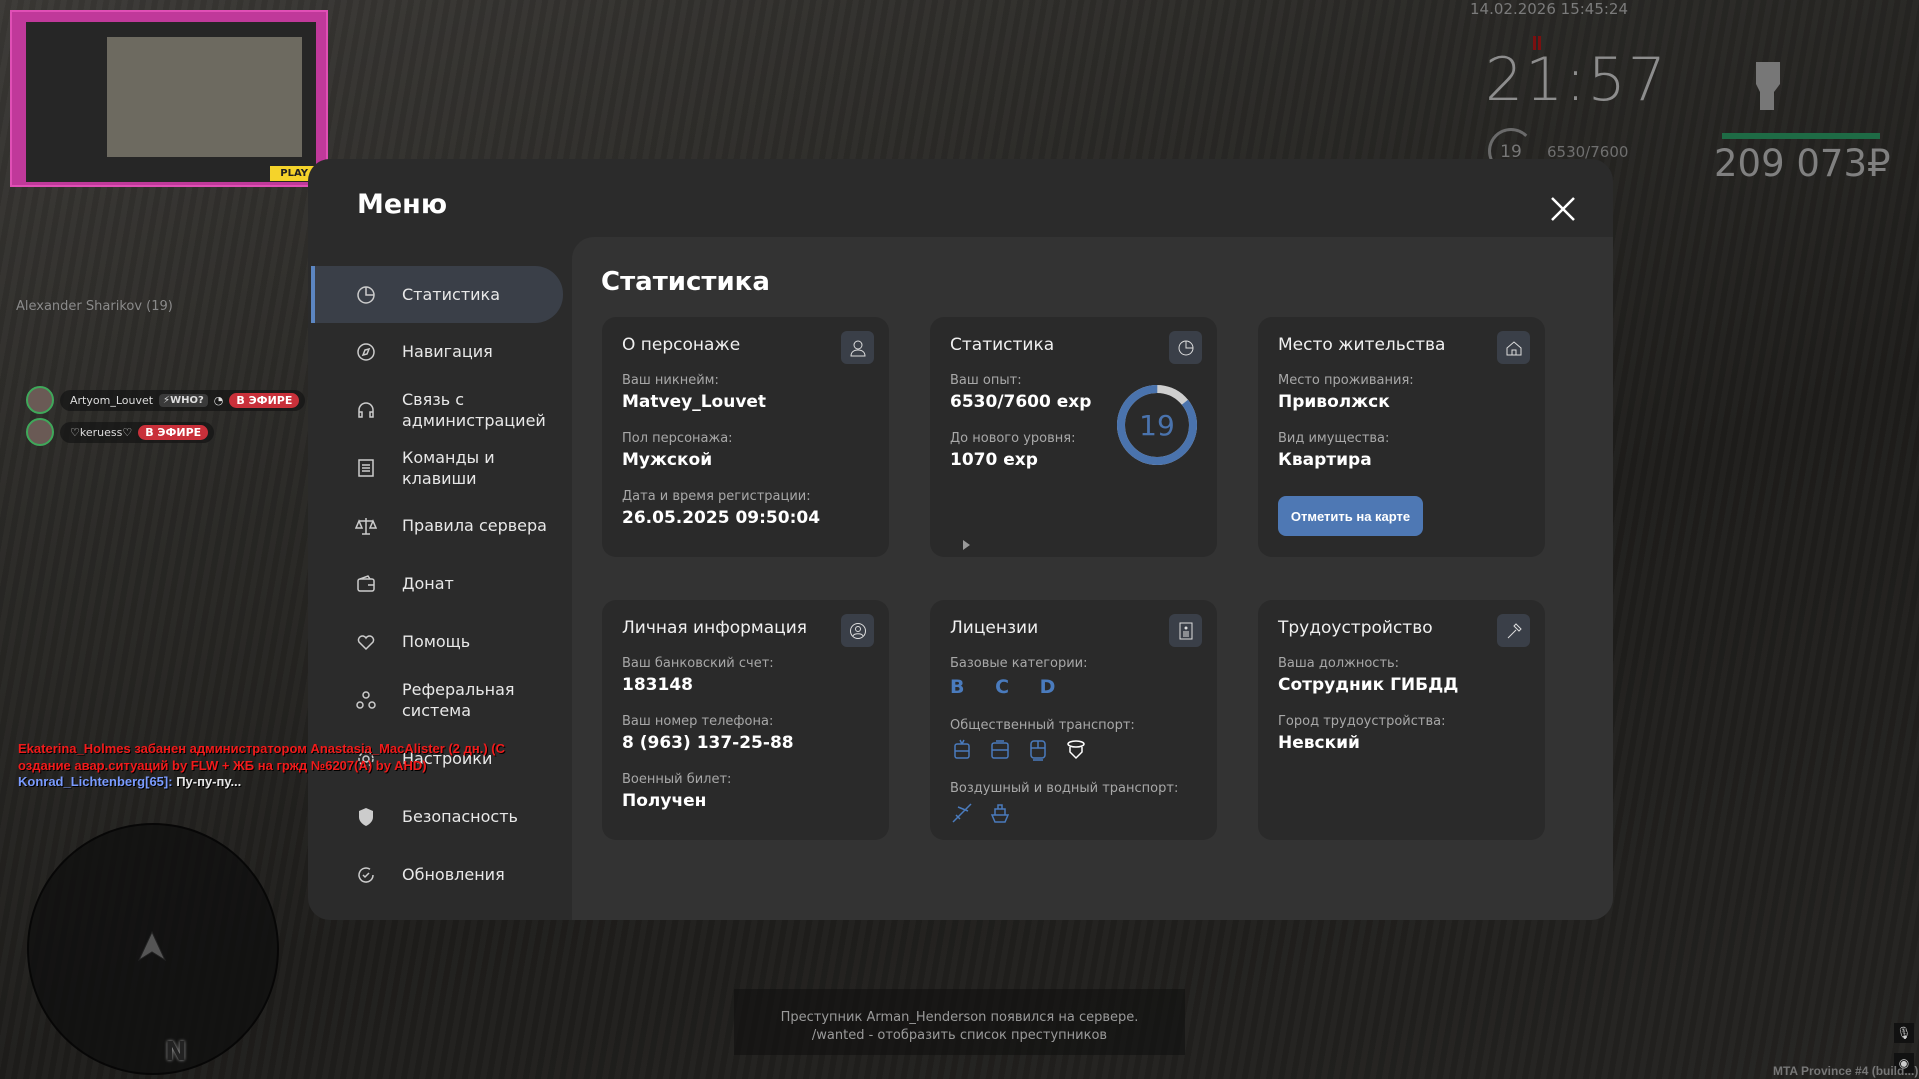  What do you see at coordinates (366, 816) in the screenshot?
I see `shield-icon` at bounding box center [366, 816].